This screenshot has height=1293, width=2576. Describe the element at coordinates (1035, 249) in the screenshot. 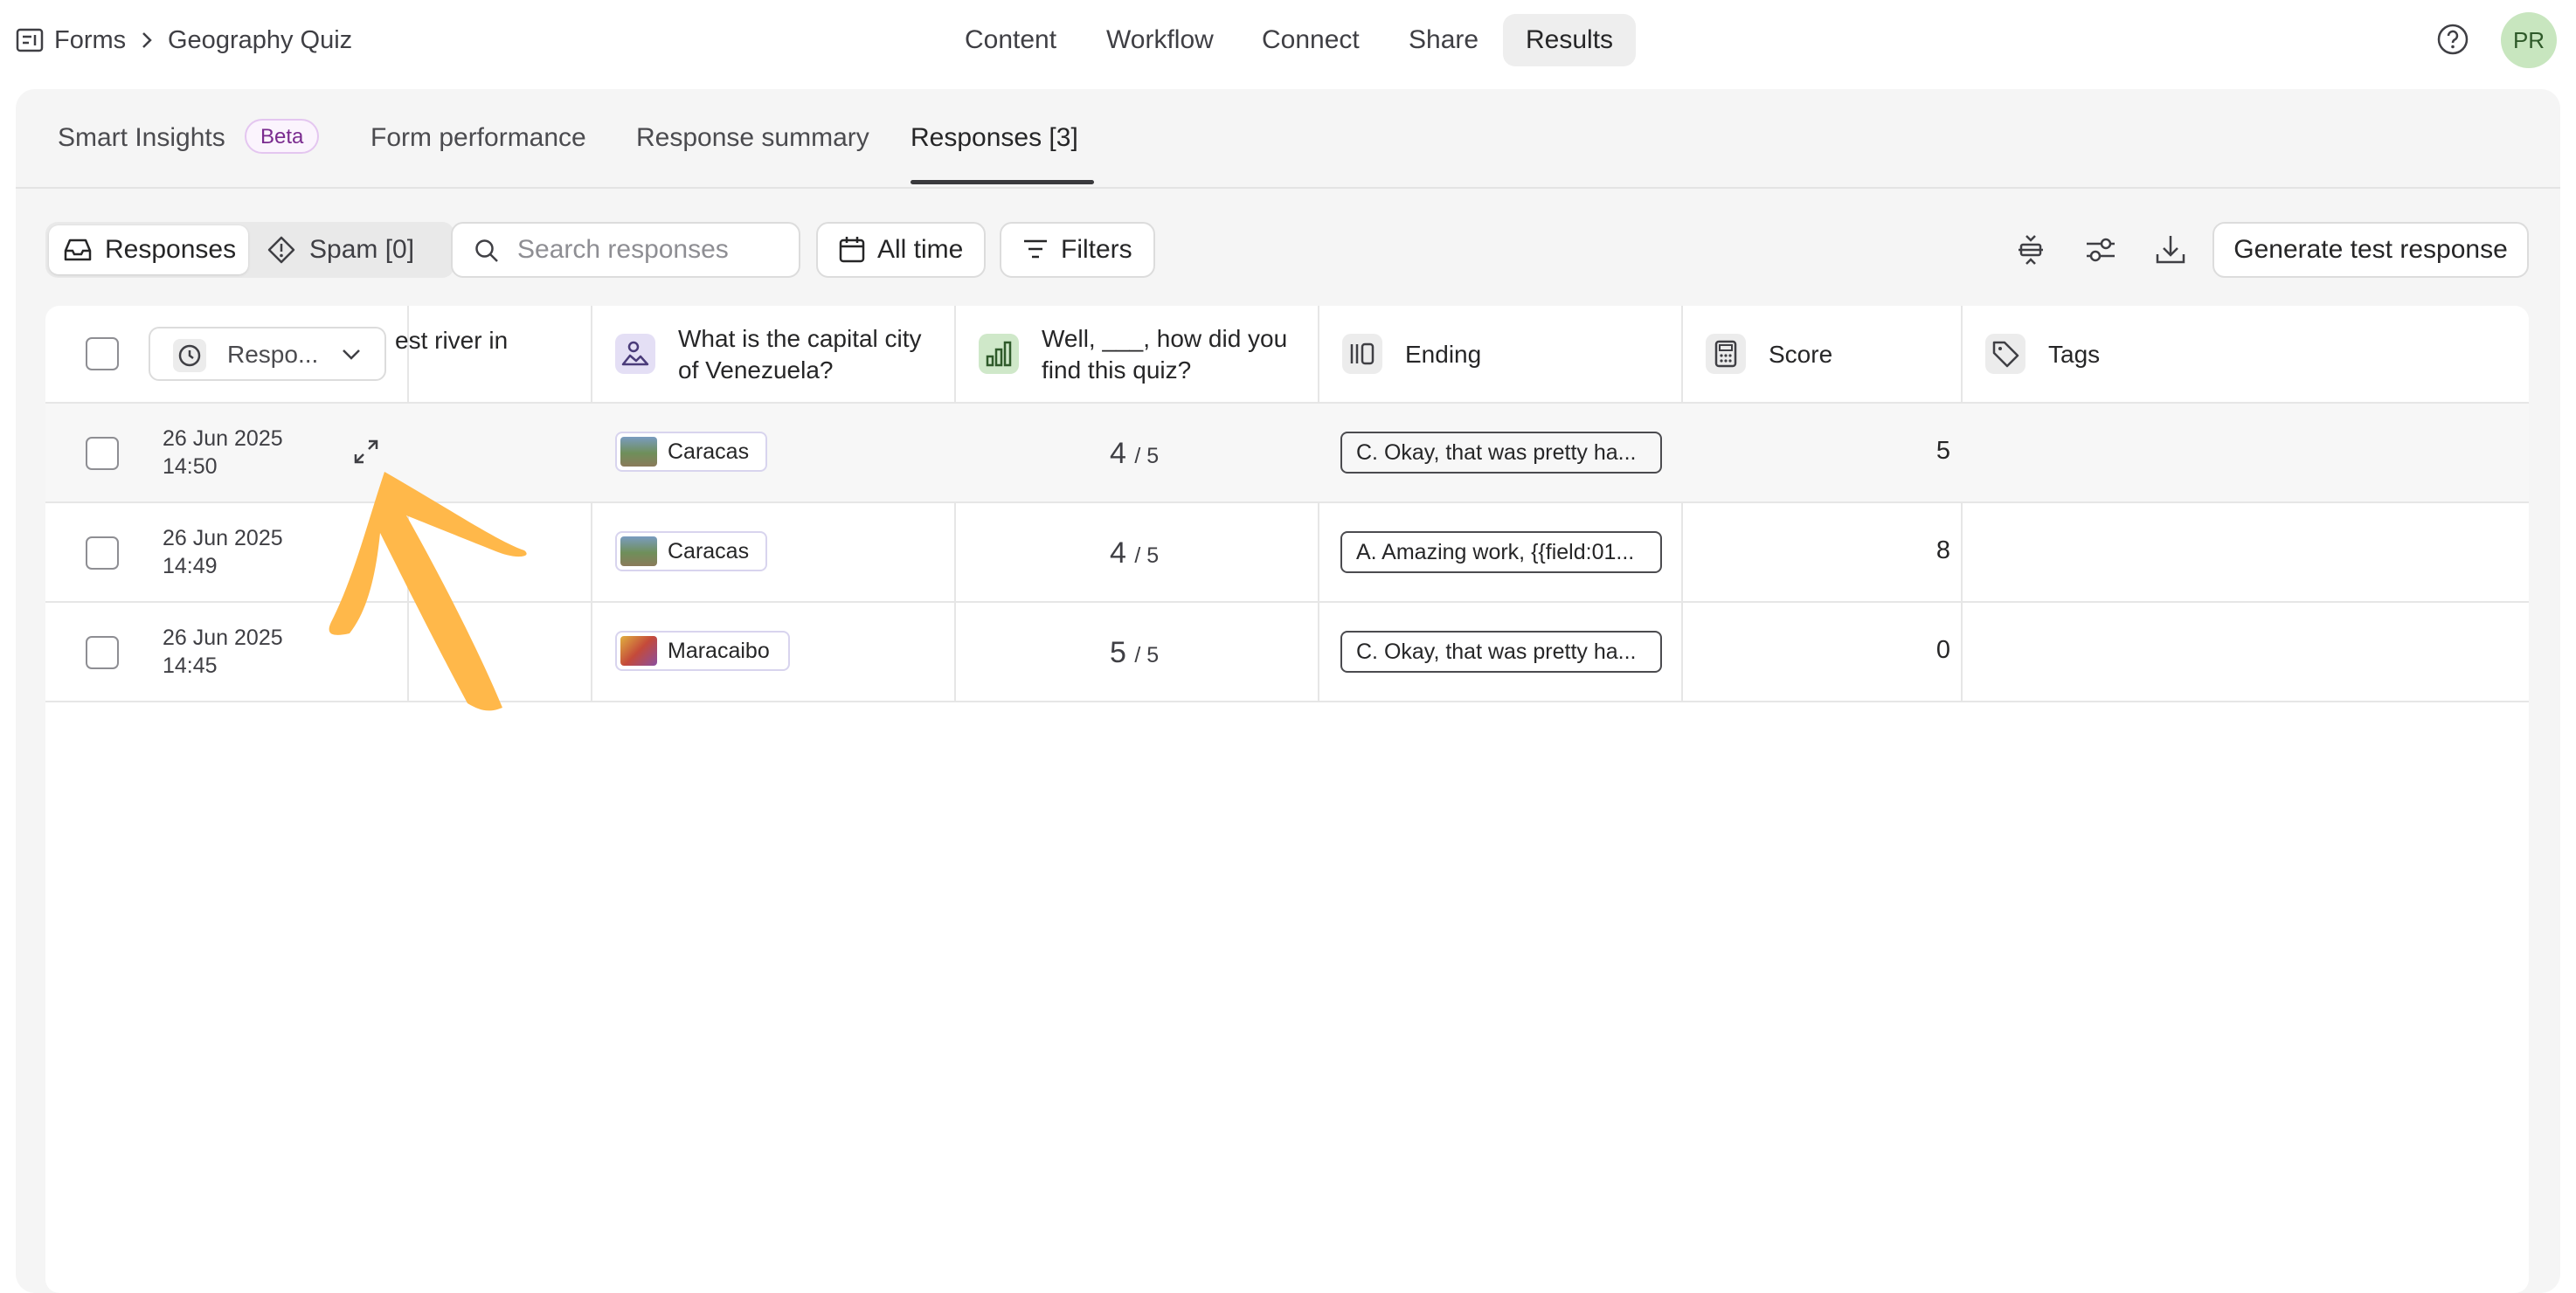

I see `filter-icon` at that location.